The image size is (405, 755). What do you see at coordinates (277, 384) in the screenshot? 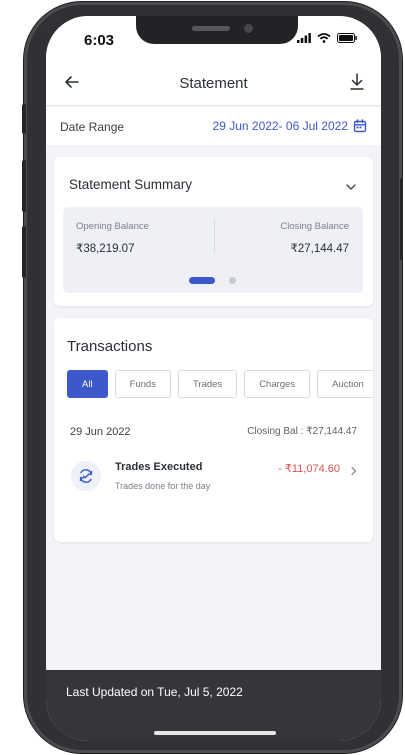
I see `tab-charges: Charges` at bounding box center [277, 384].